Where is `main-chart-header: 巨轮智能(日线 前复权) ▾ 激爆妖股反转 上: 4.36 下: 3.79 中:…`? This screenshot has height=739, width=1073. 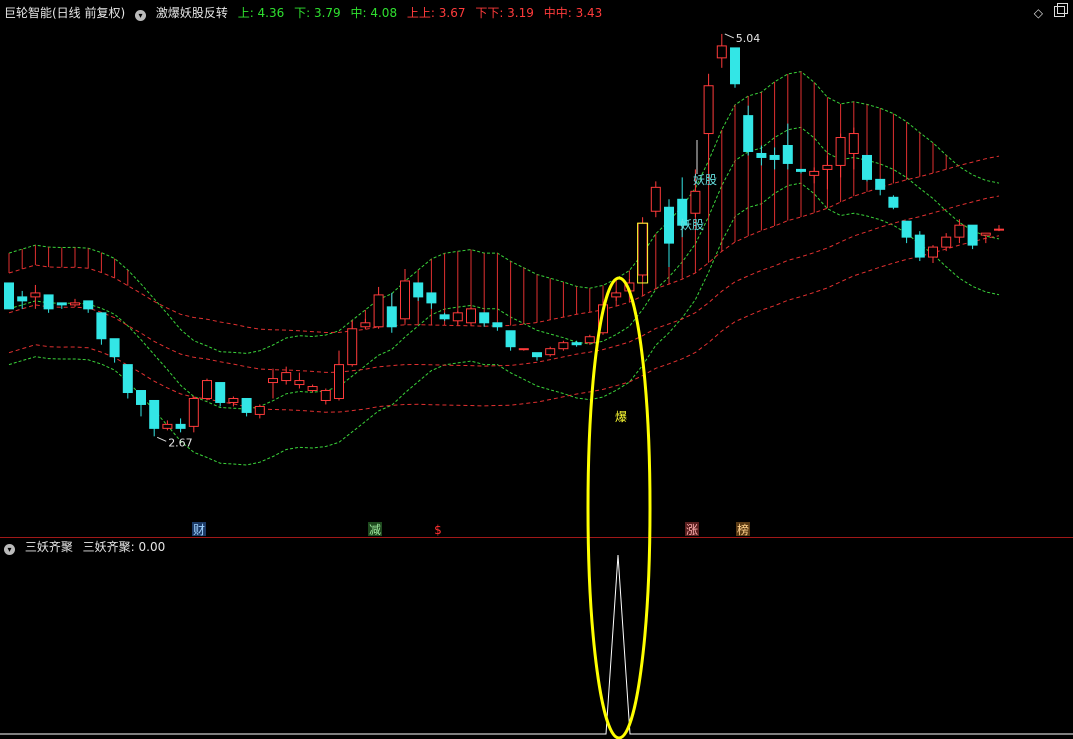
main-chart-header: 巨轮智能(日线 前复权) ▾ 激爆妖股反转 上: 4.36 下: 3.79 中:… is located at coordinates (306, 13).